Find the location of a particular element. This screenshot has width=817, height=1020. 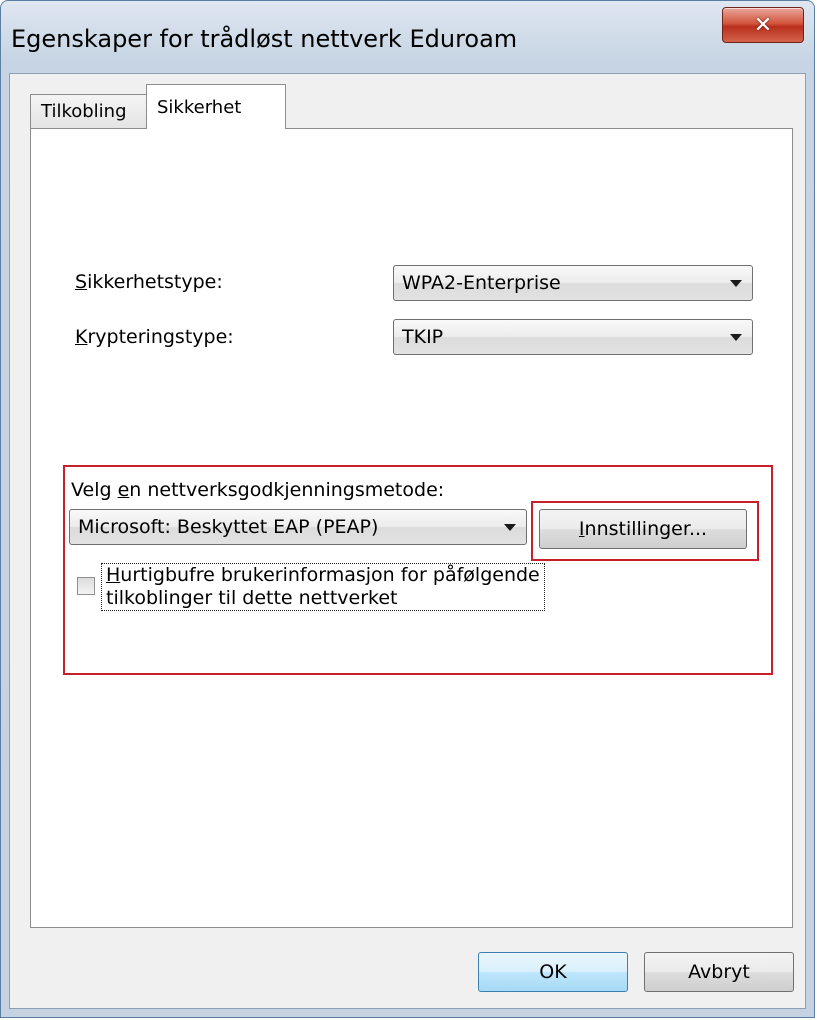

close-icon: ✕ is located at coordinates (763, 25).